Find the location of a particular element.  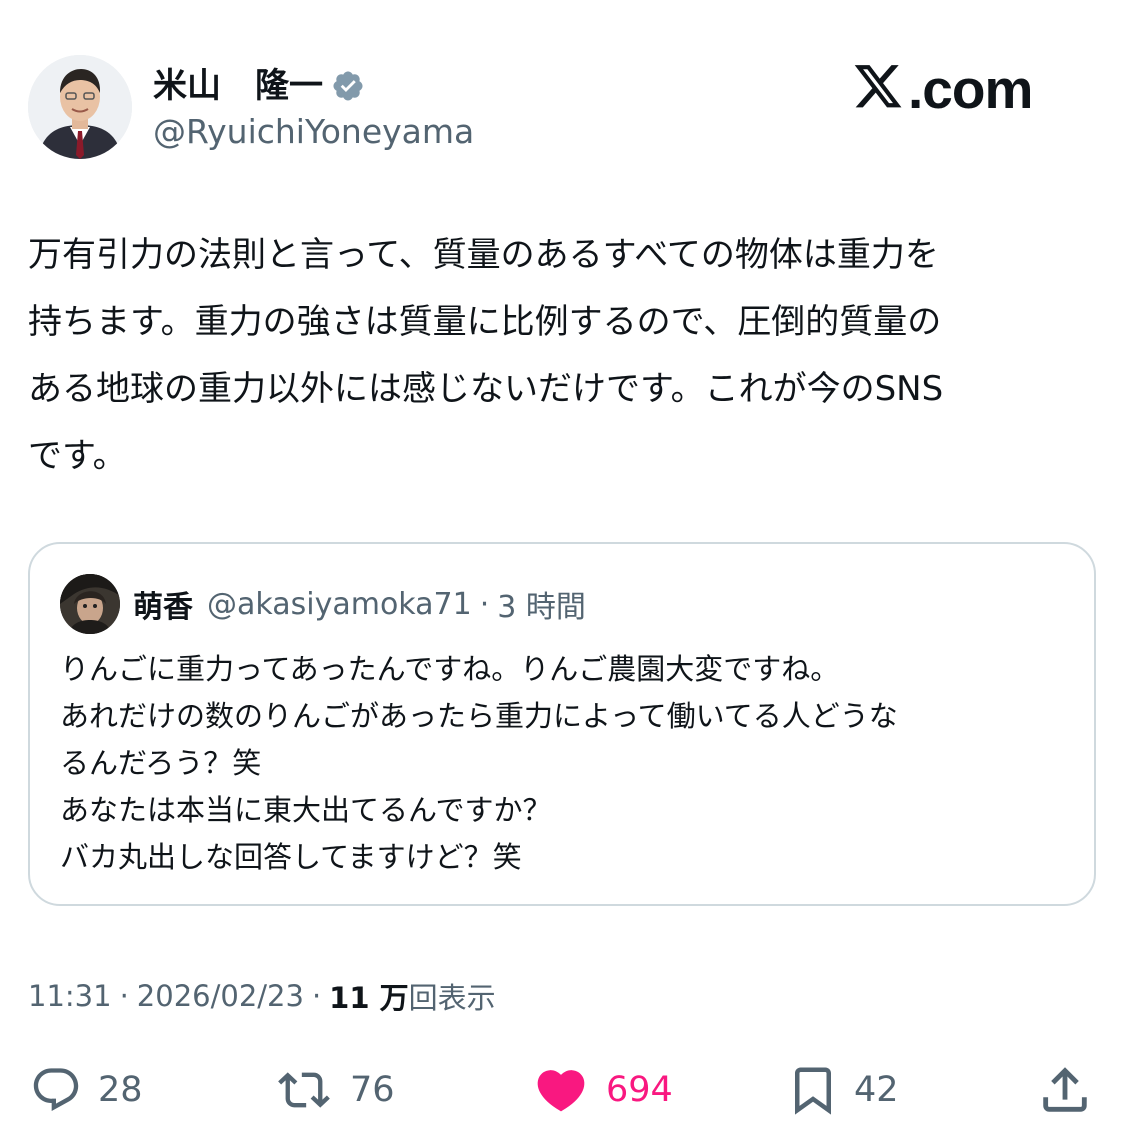

like-button: 694 is located at coordinates (601, 1090).